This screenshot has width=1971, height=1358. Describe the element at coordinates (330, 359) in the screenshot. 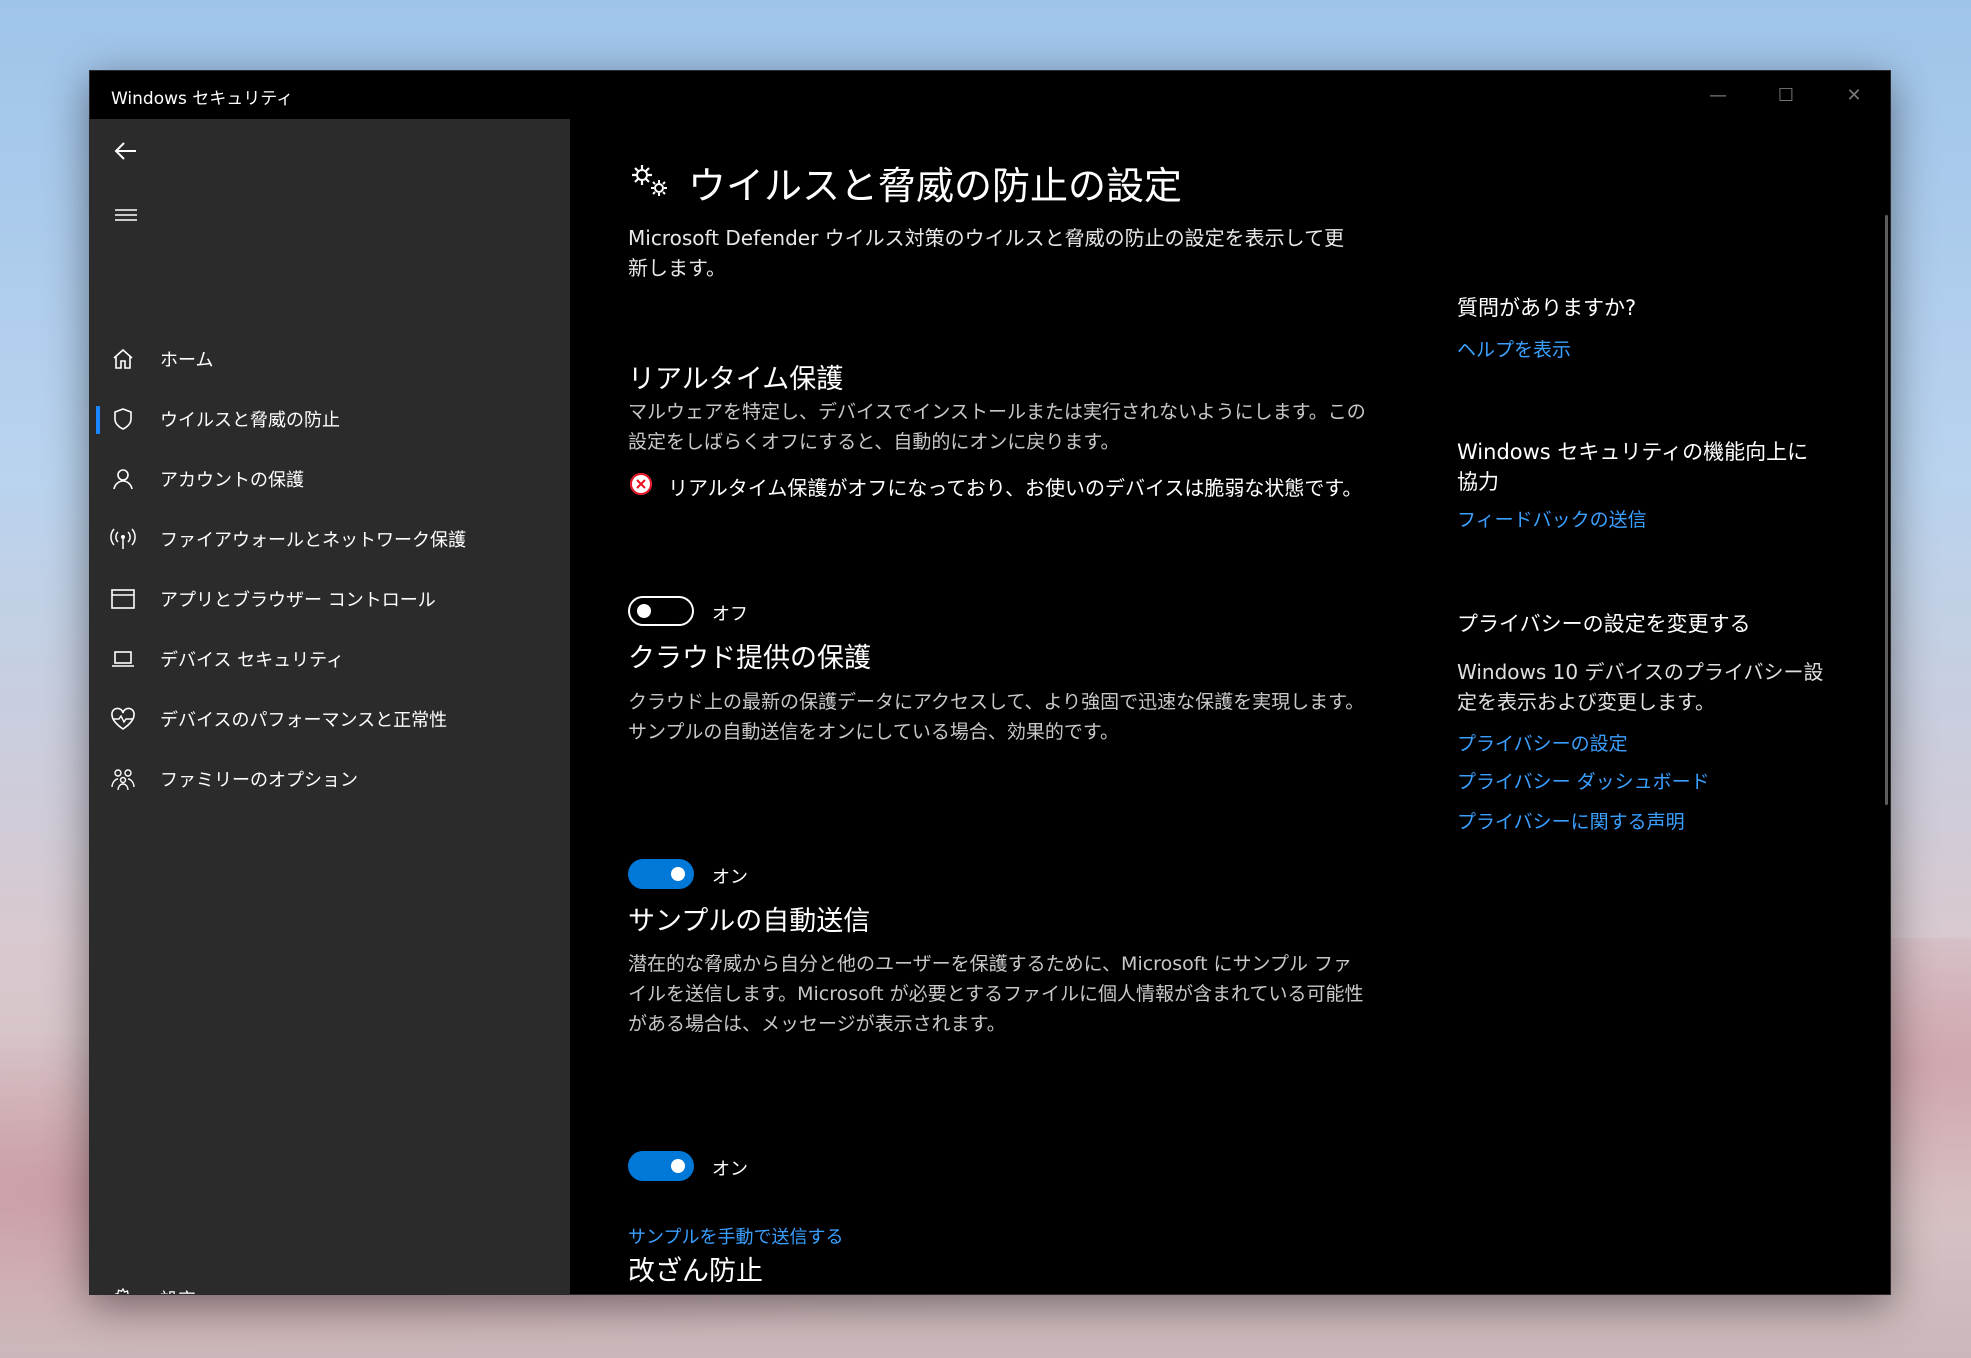

I see `sidebar-item-home: ホーム` at that location.